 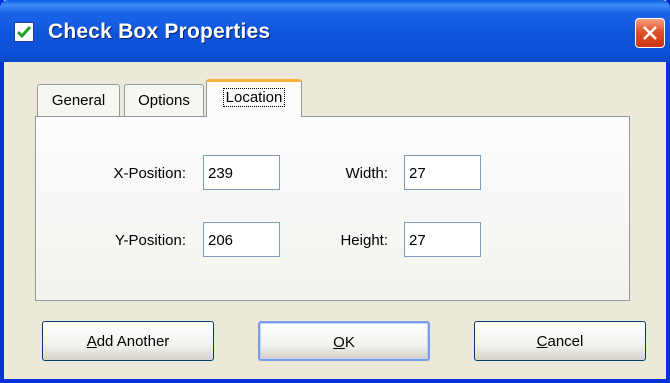 I want to click on width-input: 27, so click(x=442, y=172).